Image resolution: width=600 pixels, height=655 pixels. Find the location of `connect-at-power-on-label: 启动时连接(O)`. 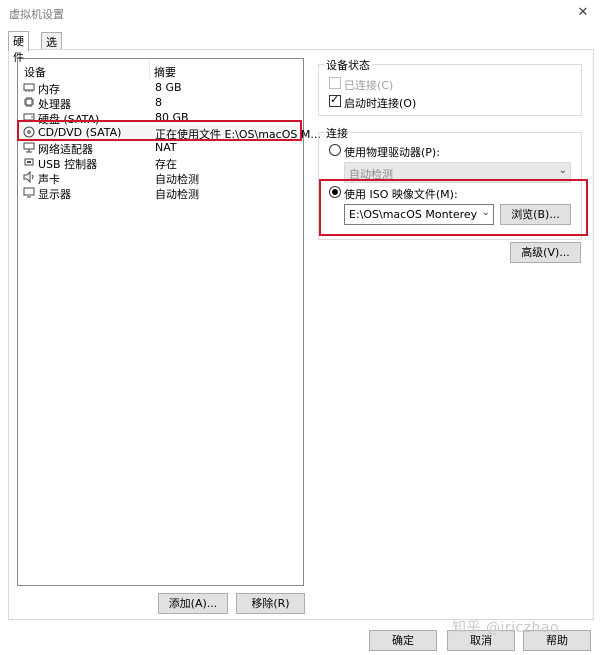

connect-at-power-on-label: 启动时连接(O) is located at coordinates (380, 103).